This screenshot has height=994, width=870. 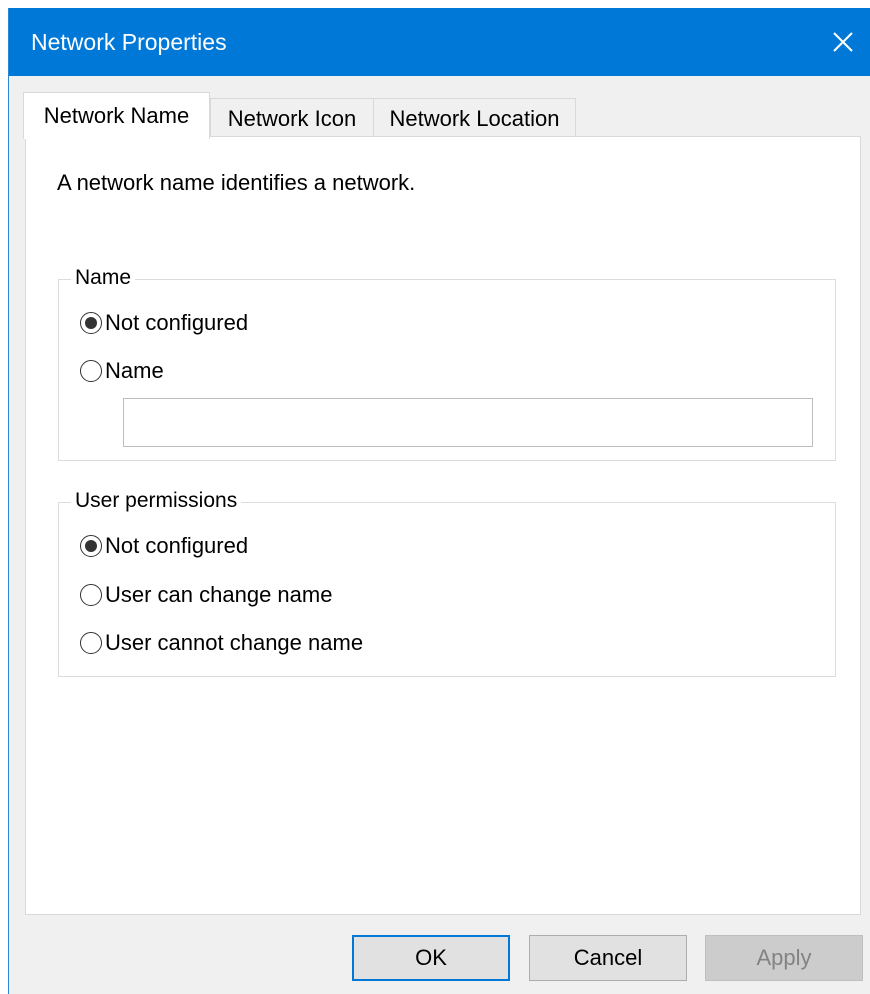 I want to click on panel-description: A network name identifies a network., so click(x=236, y=182).